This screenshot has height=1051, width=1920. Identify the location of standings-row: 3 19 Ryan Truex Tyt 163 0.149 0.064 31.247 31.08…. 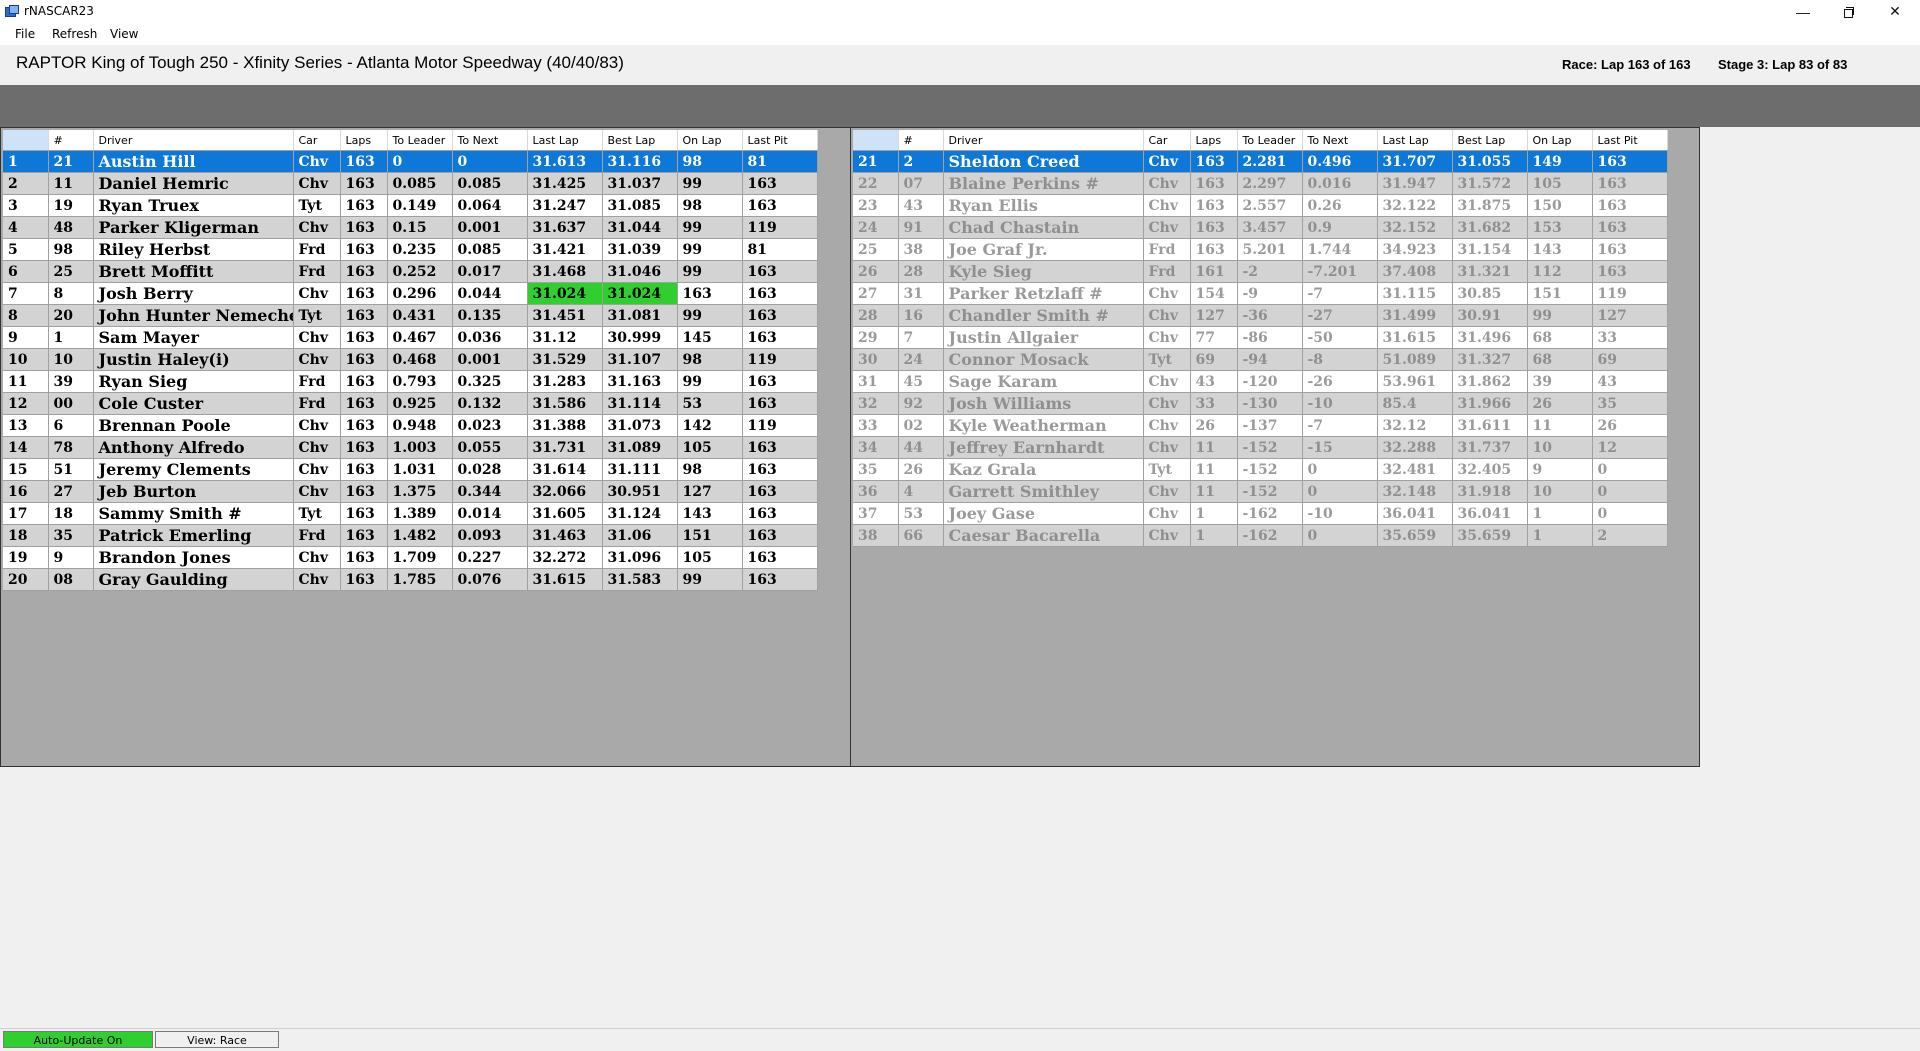
(410, 205).